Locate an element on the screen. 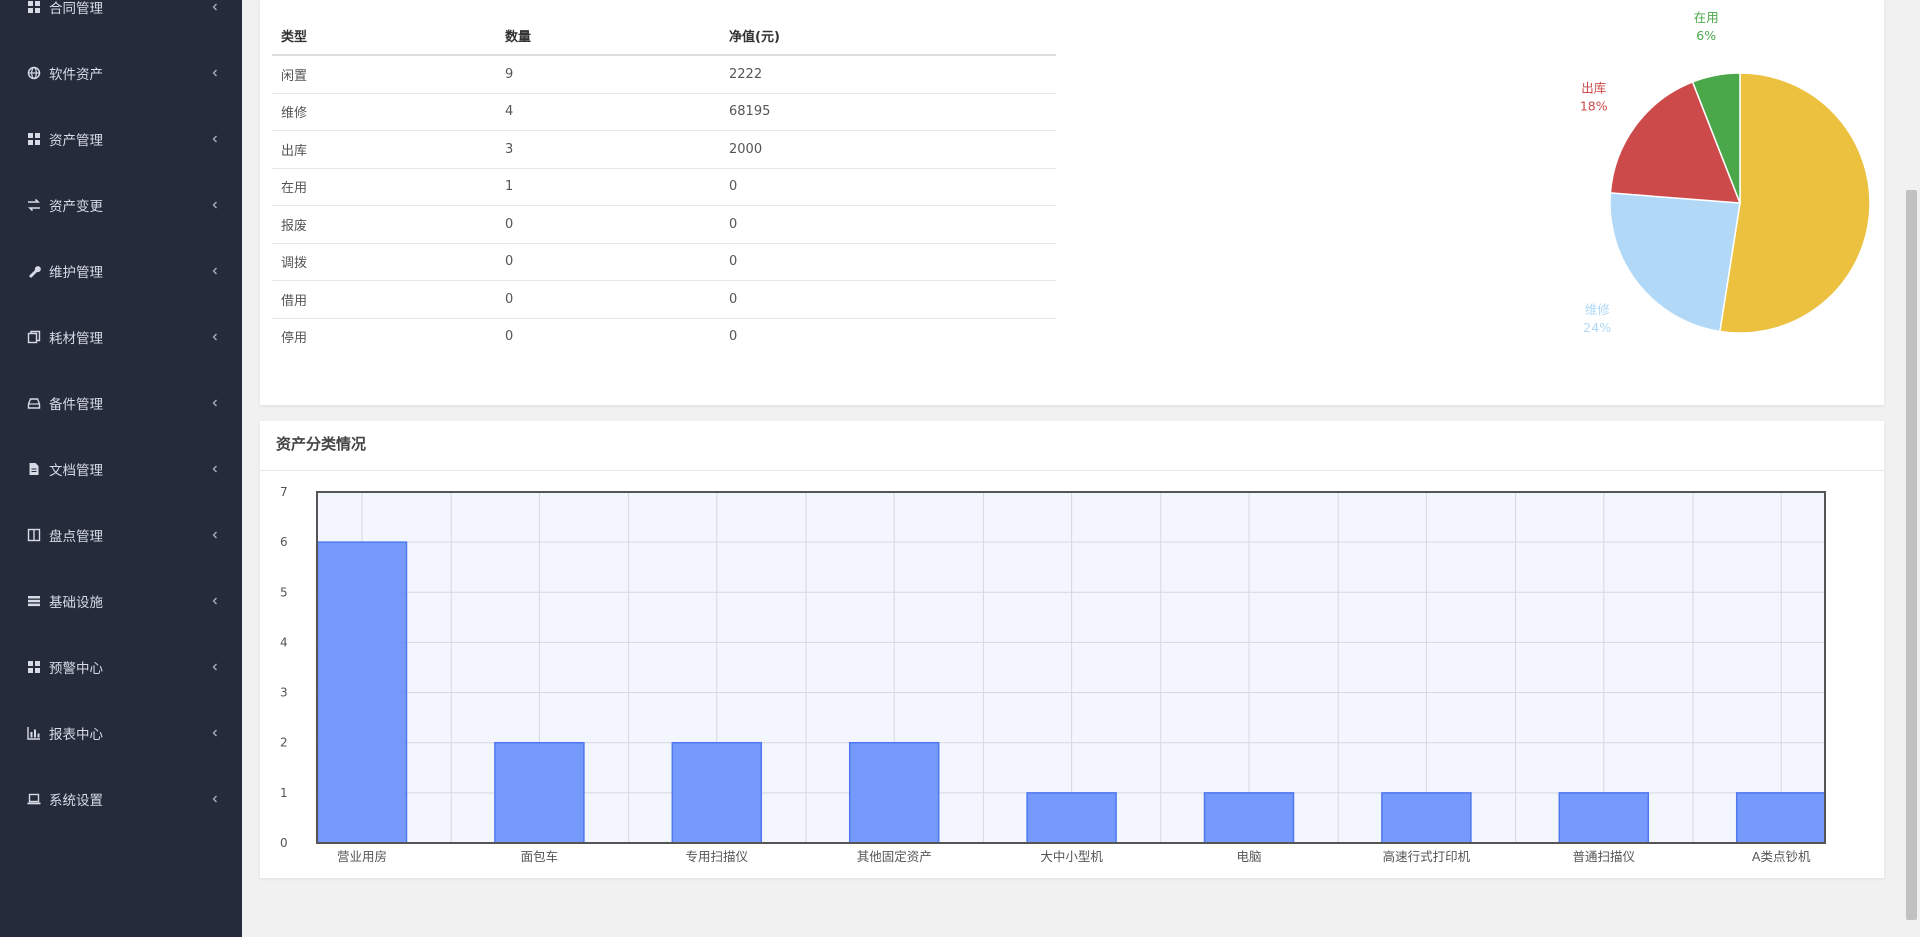 The image size is (1920, 937). x-tick-label: 普通扫描仪 is located at coordinates (1604, 856).